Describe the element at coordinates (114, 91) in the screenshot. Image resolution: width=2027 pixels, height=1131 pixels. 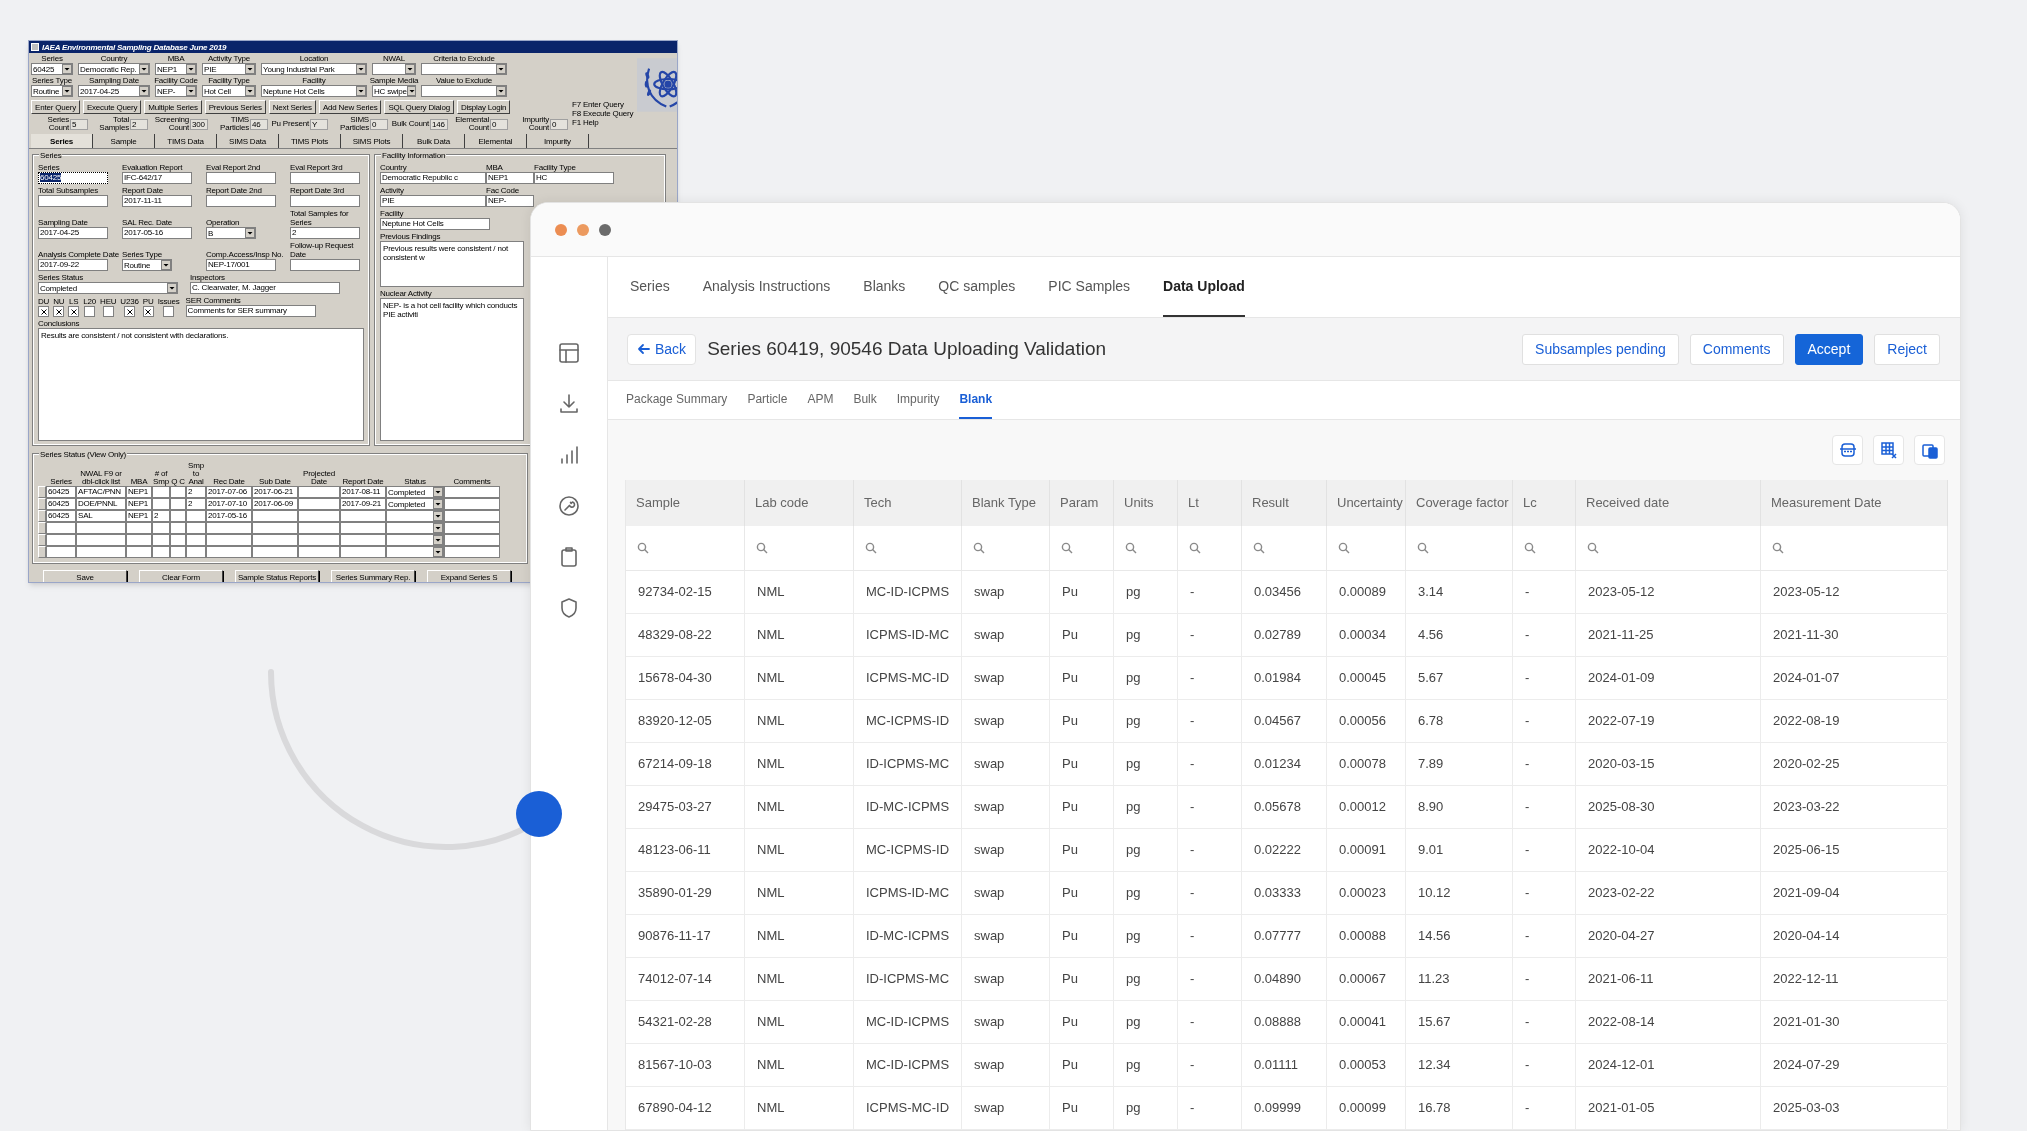
I see `dropdown-field: 2017-04-25` at that location.